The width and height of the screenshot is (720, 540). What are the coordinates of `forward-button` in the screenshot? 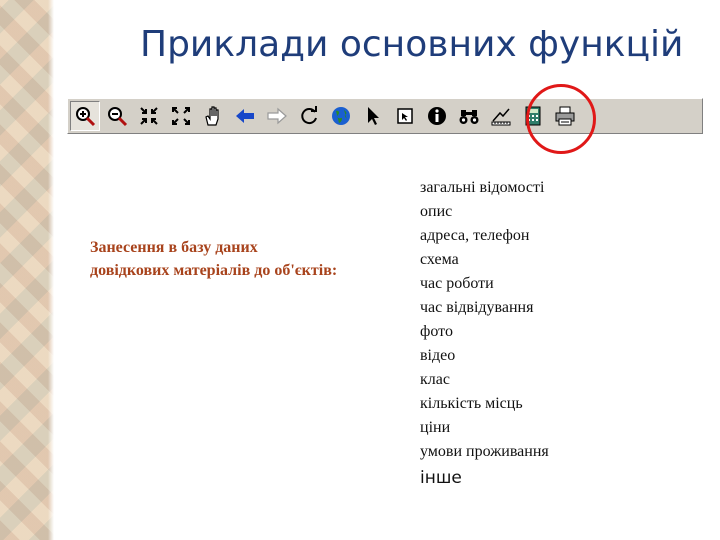 It's located at (277, 116).